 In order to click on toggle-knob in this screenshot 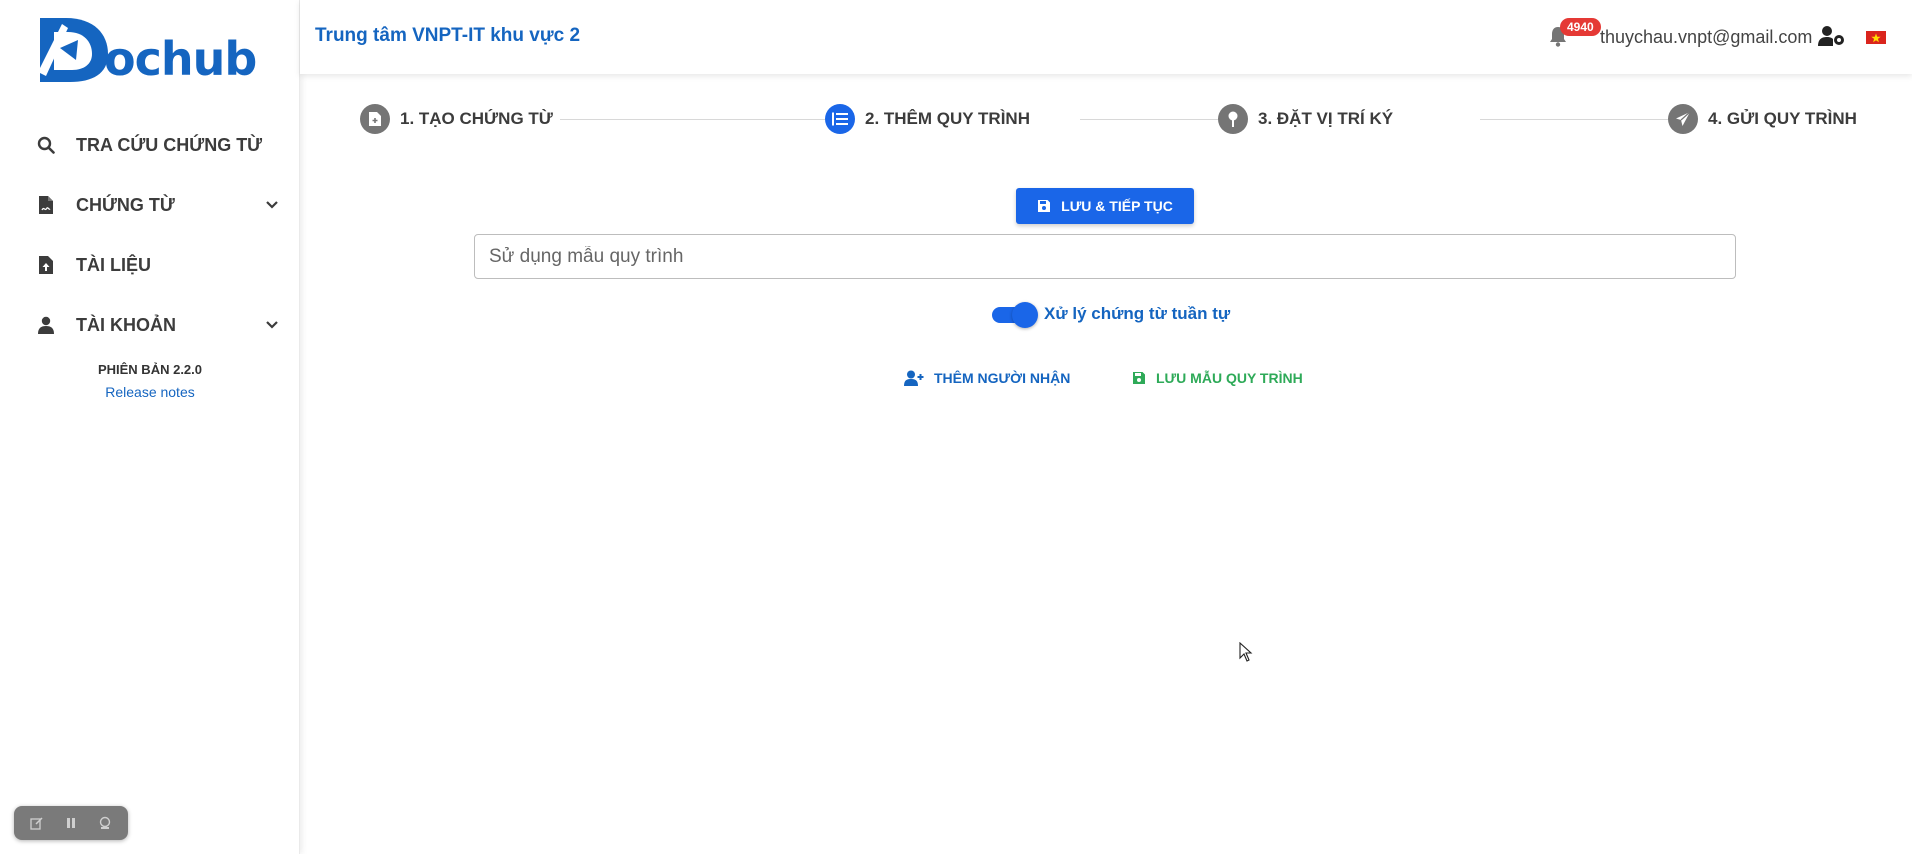, I will do `click(1025, 315)`.